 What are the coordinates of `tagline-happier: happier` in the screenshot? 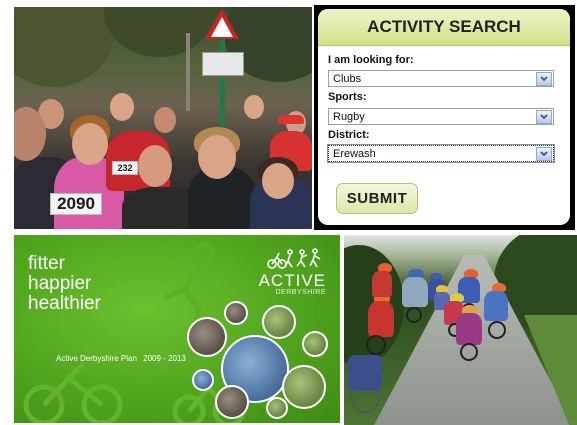 It's located at (60, 283).